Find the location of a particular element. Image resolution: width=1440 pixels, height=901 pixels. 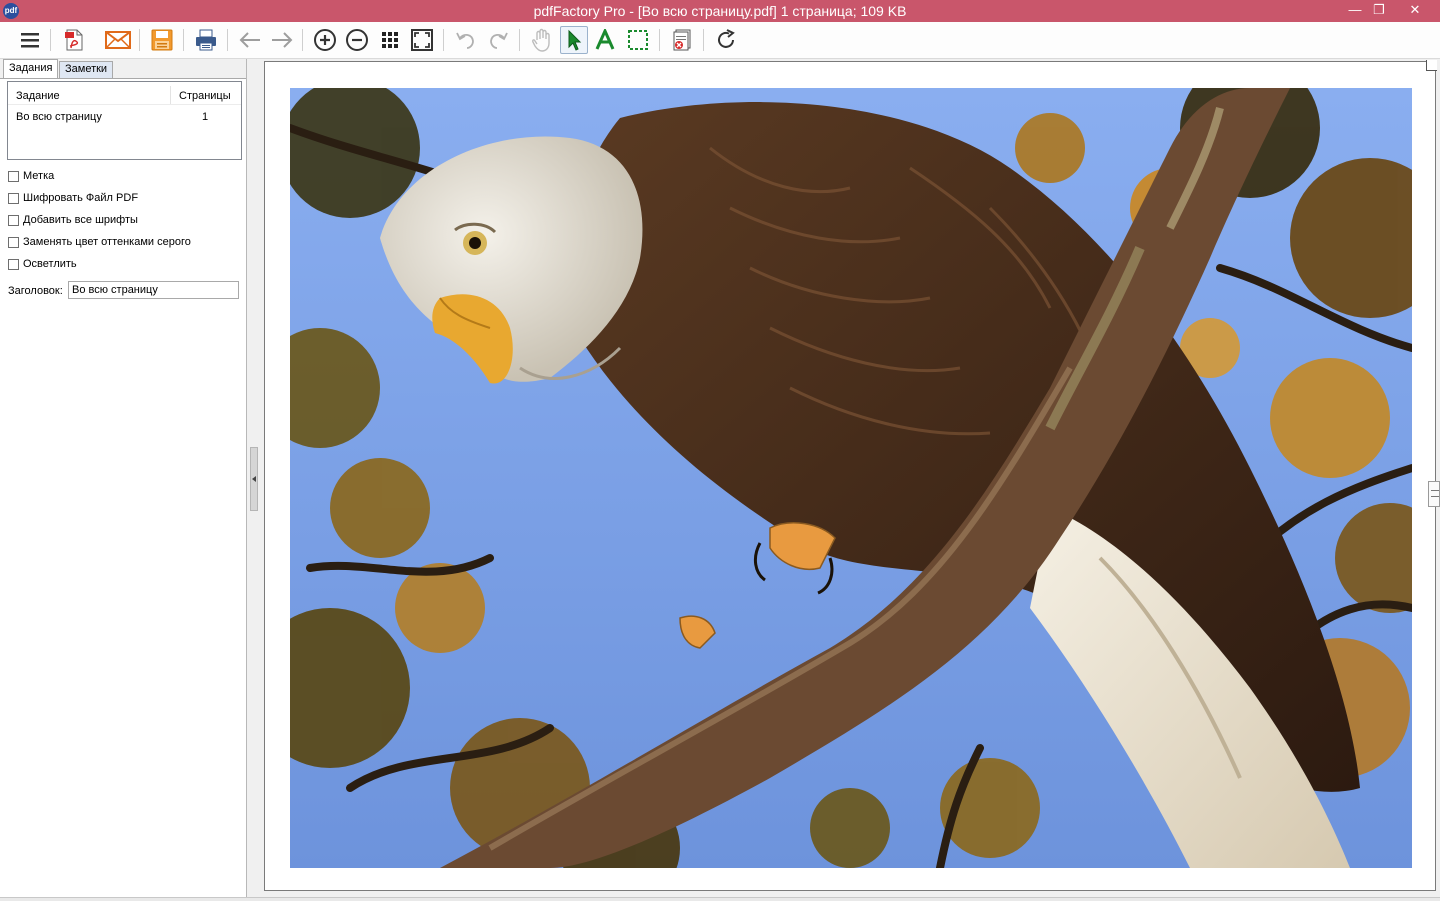

job-list: Задание Страницы Во всю страницу 1 is located at coordinates (124, 120).